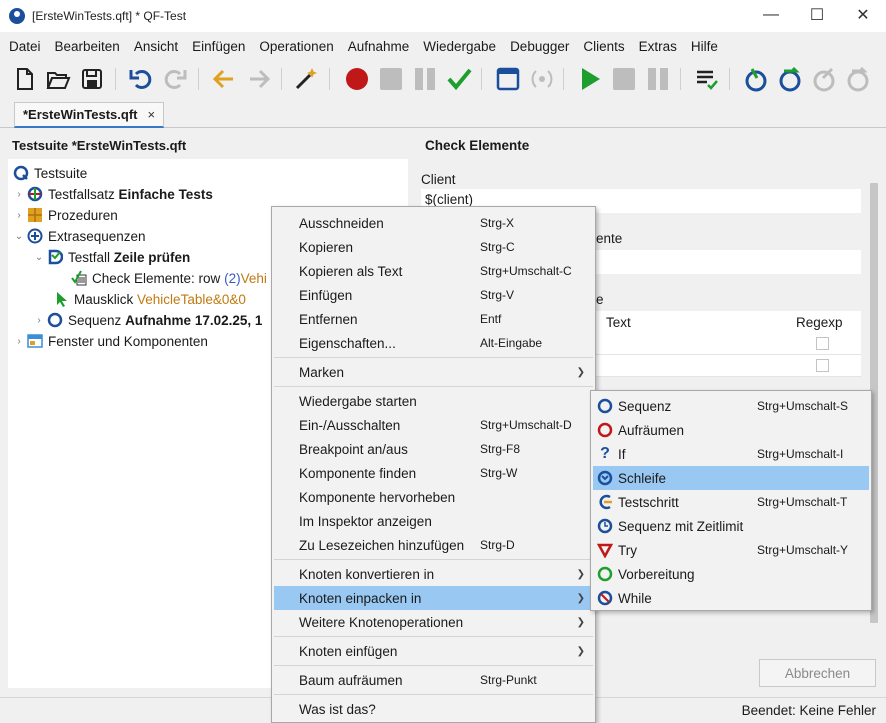 This screenshot has width=886, height=723. I want to click on submenu-item-timed-sequence: Sequenz mit Zeitlimit, so click(731, 526).